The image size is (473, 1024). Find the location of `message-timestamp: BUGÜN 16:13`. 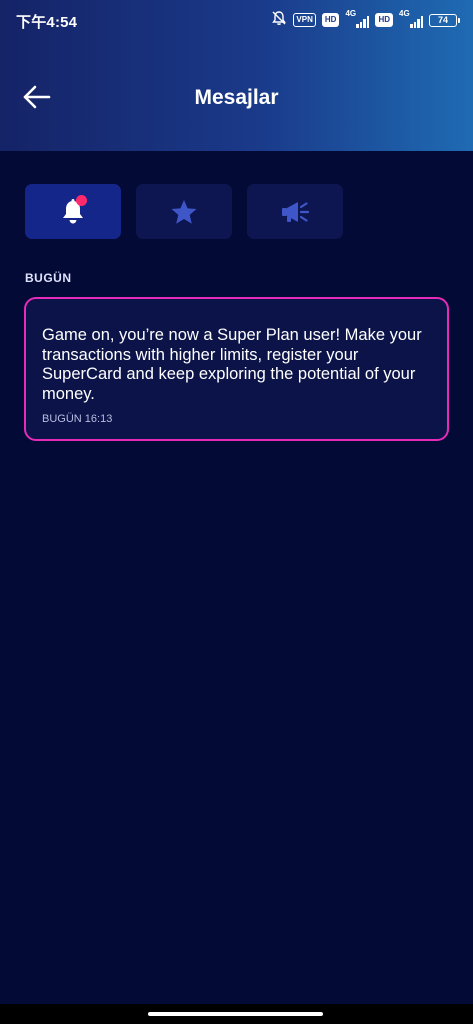

message-timestamp: BUGÜN 16:13 is located at coordinates (77, 419).